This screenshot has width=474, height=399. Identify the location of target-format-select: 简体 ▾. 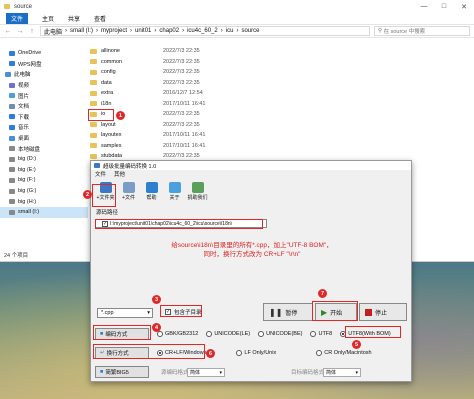
(342, 372).